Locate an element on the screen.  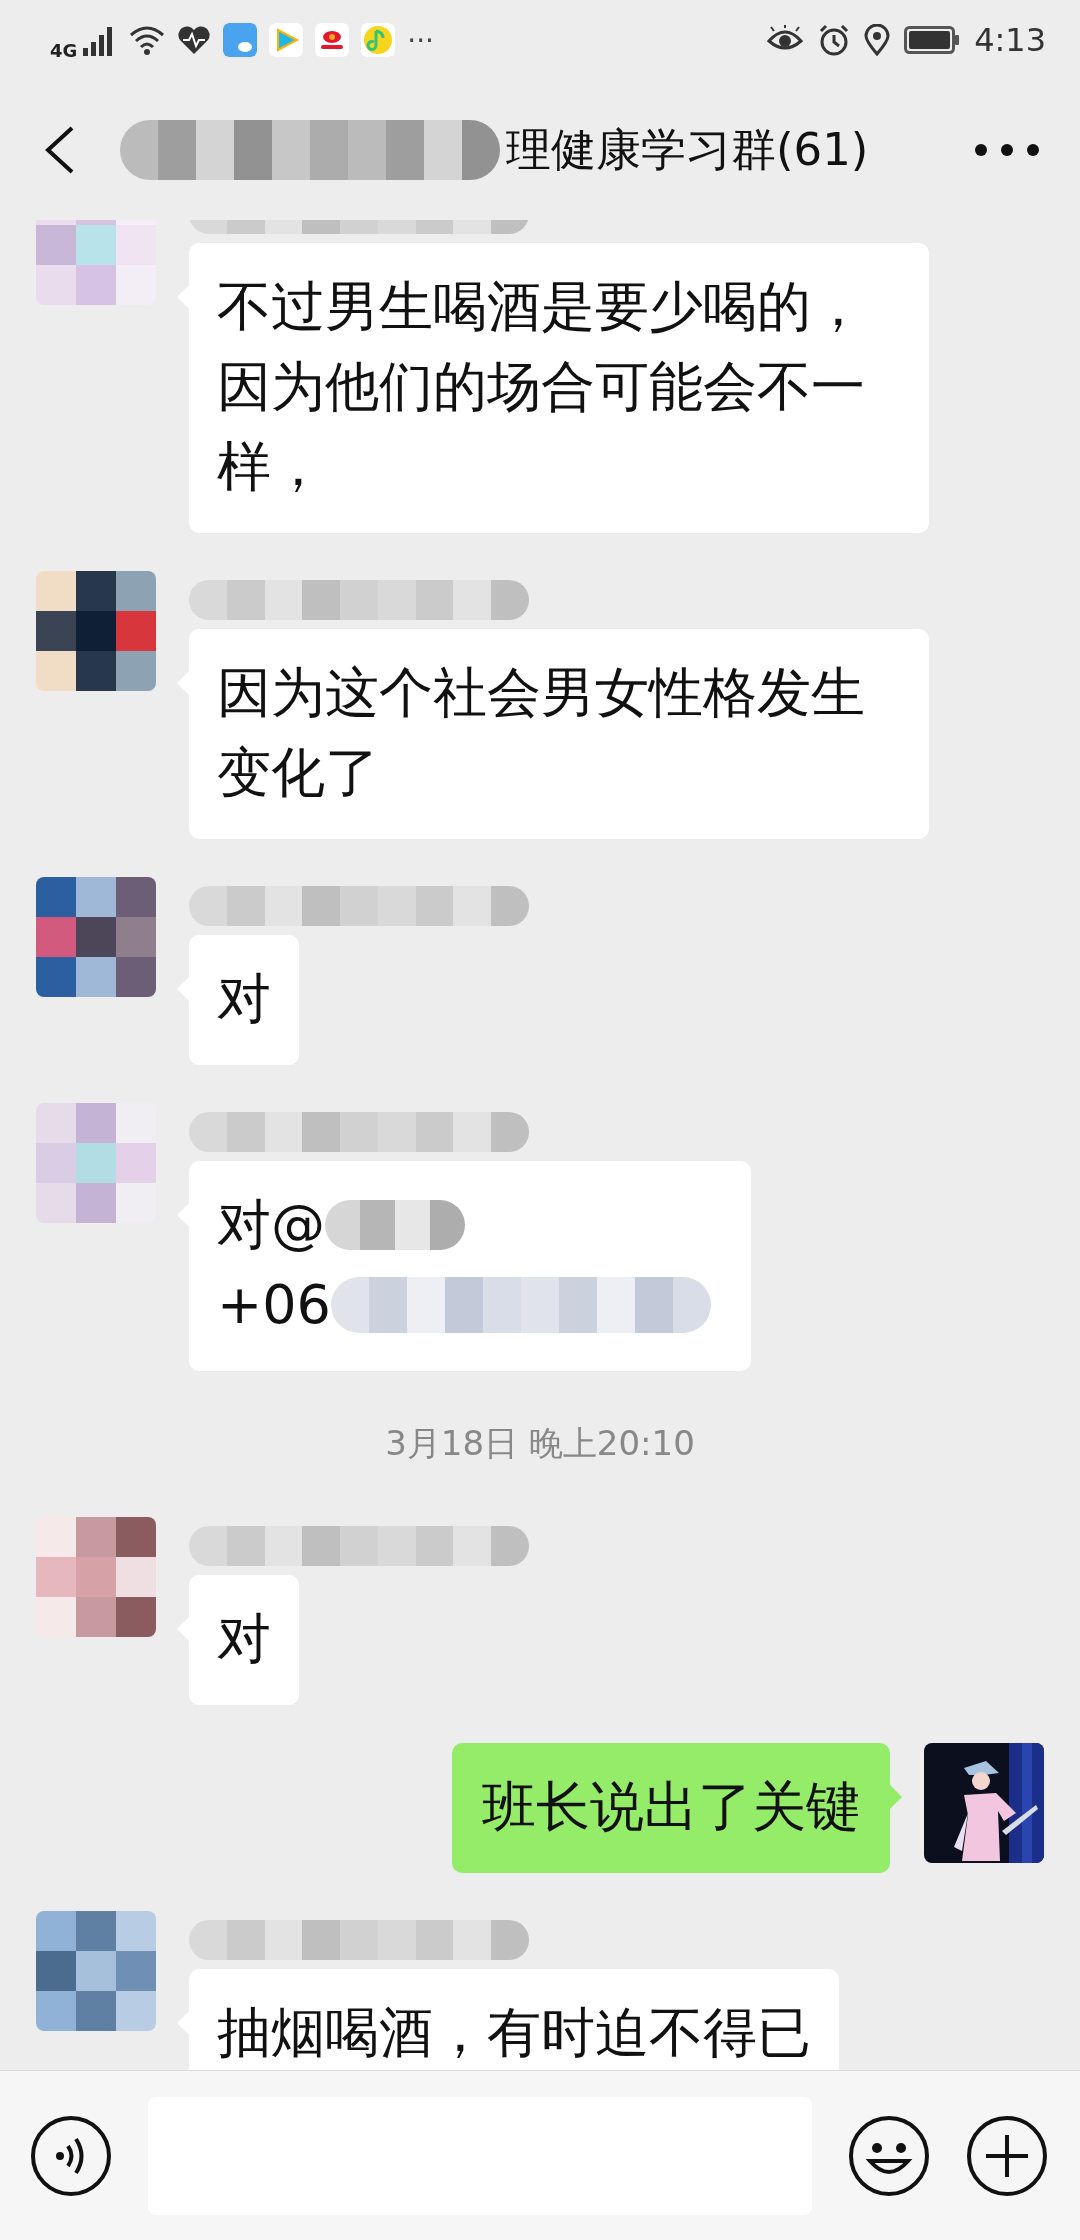
emoji-icon is located at coordinates (889, 2155).